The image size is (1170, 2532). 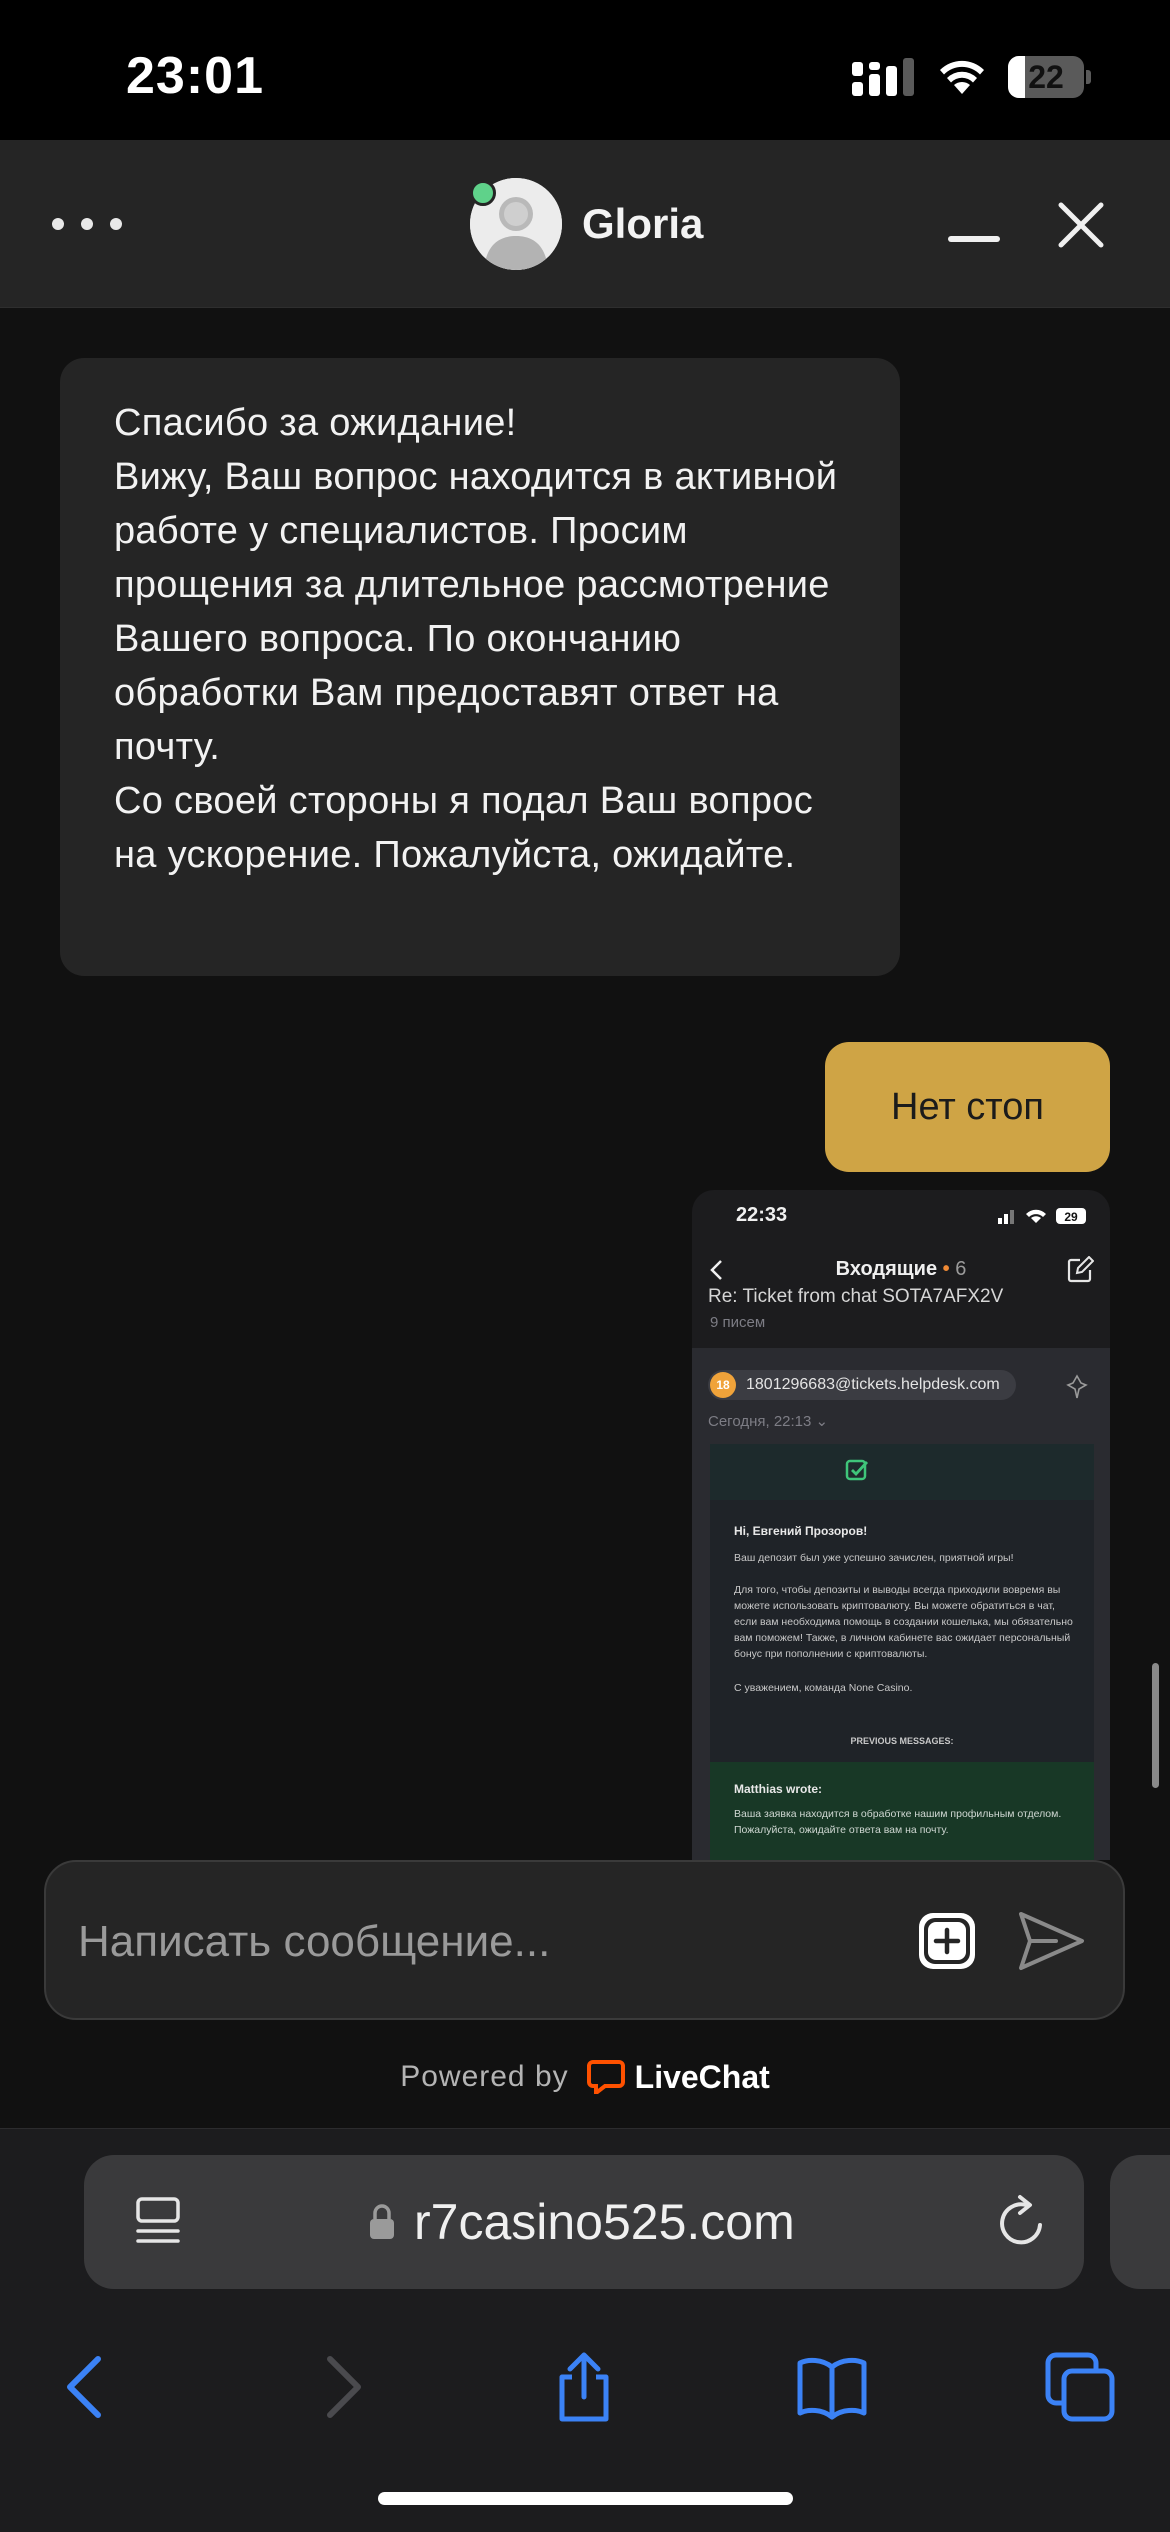 What do you see at coordinates (873, 1384) in the screenshot?
I see `attachment-sender-email: 1801296683@tickets.helpdesk.com` at bounding box center [873, 1384].